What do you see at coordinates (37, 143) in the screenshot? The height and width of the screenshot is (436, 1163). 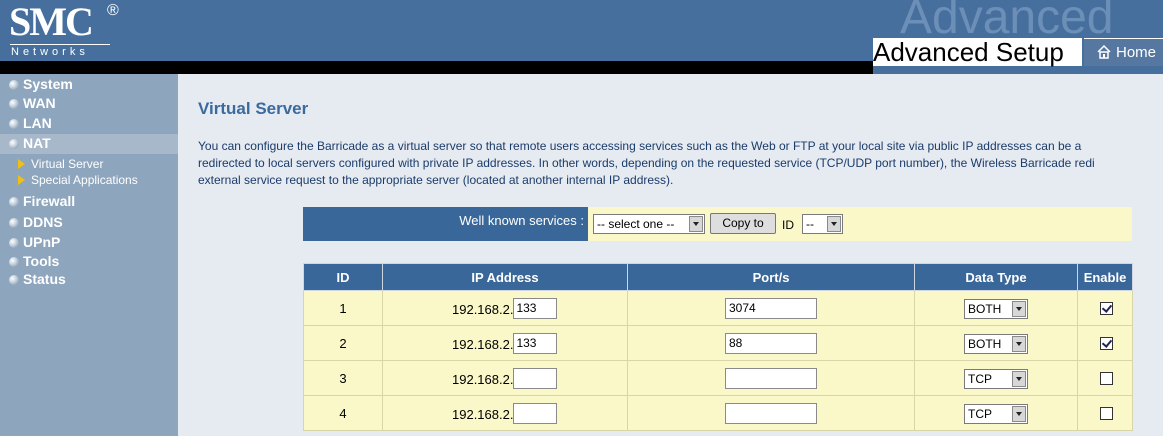 I see `sidebar-item-label: NAT` at bounding box center [37, 143].